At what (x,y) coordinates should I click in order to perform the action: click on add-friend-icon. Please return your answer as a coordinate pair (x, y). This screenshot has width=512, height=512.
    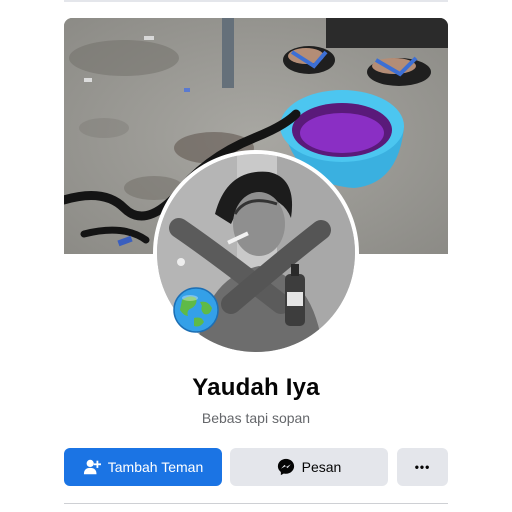
    Looking at the image, I should click on (92, 467).